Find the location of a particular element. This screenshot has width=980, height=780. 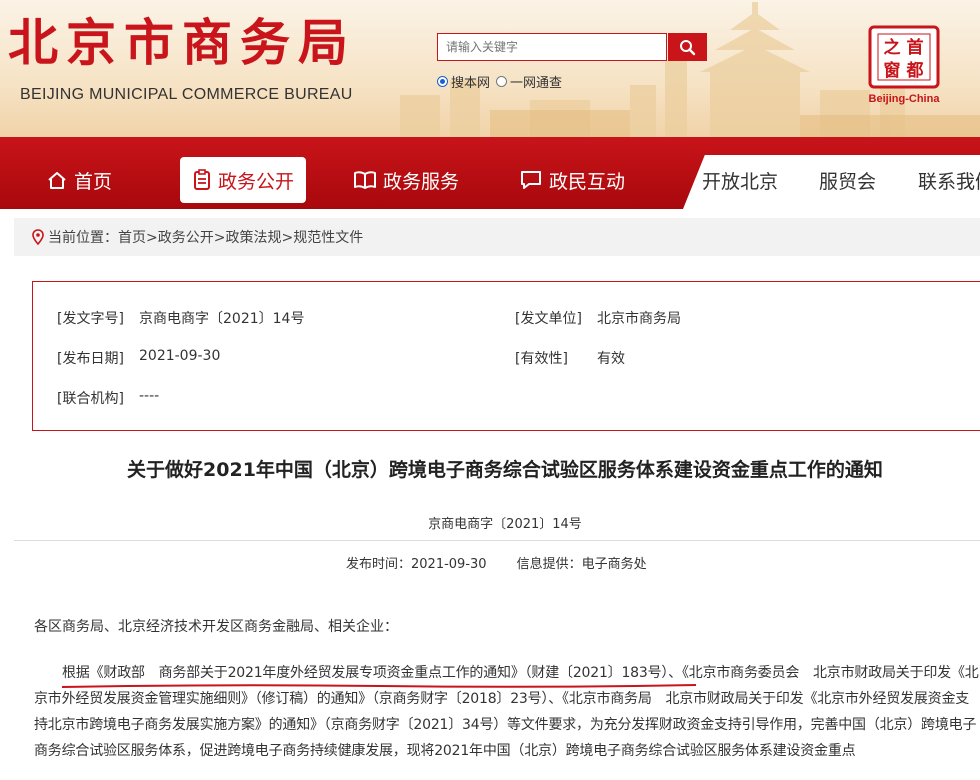

nav-item-open-beijing: 开放北京 is located at coordinates (740, 180).